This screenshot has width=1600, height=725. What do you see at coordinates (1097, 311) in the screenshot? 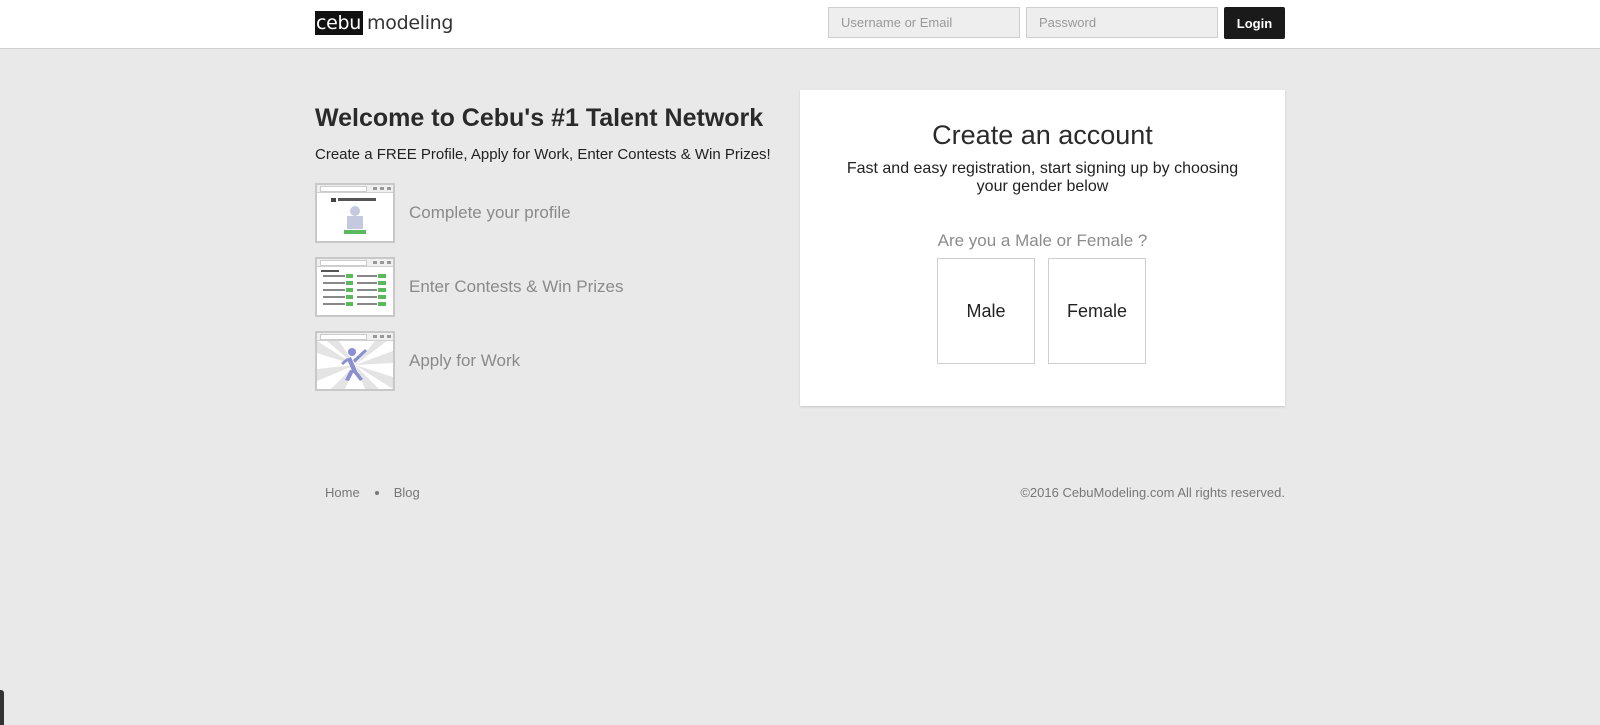
I see `female-button: Female` at bounding box center [1097, 311].